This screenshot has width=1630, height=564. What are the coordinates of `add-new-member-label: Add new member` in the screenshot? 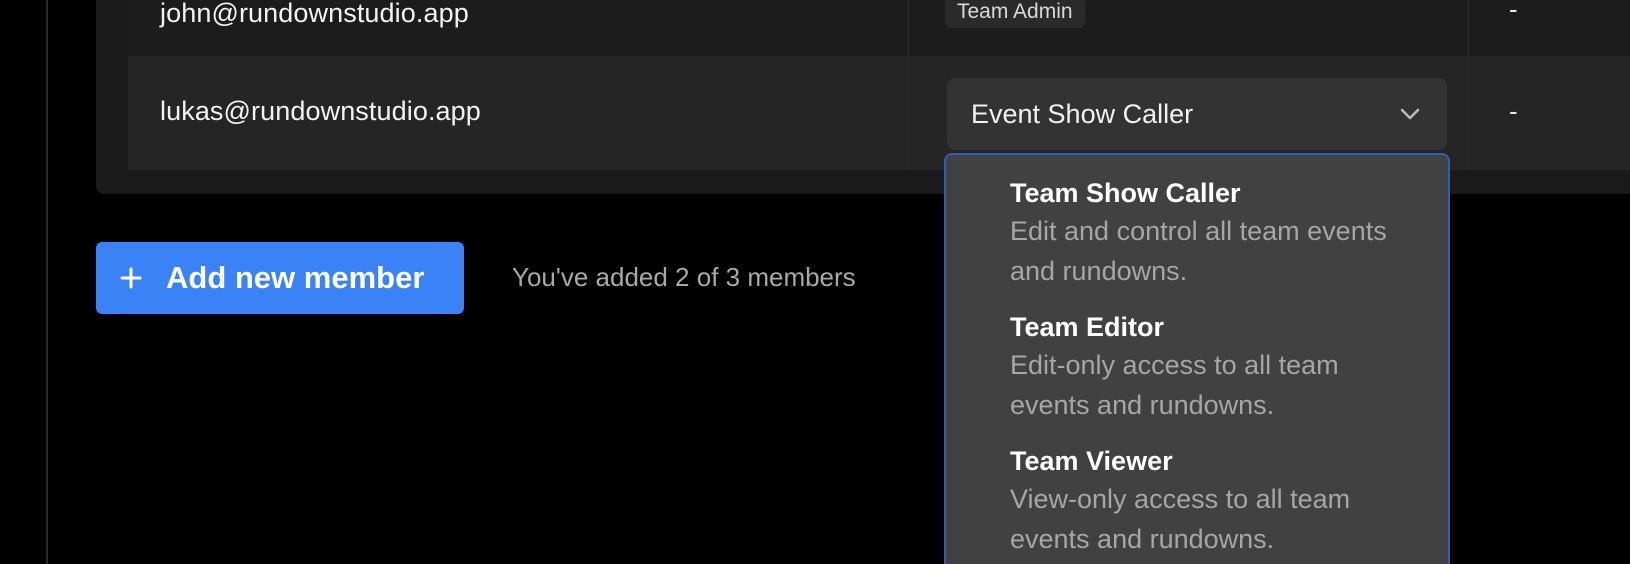 It's located at (295, 277).